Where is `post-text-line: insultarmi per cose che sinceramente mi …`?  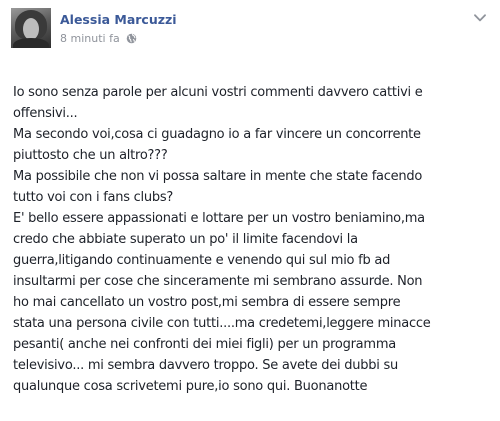 post-text-line: insultarmi per cose che sinceramente mi … is located at coordinates (218, 281).